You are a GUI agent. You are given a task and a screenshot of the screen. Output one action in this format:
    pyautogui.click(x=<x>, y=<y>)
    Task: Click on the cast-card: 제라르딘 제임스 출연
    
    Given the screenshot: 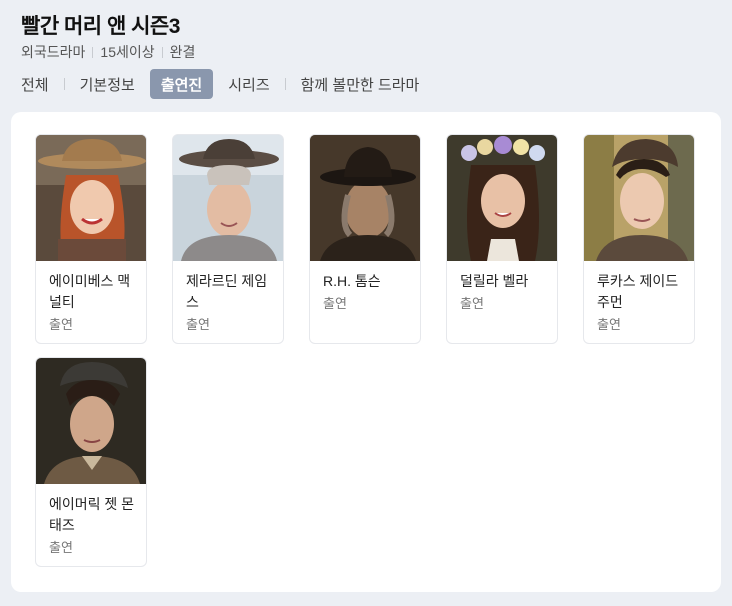 What is the action you would take?
    pyautogui.click(x=228, y=239)
    